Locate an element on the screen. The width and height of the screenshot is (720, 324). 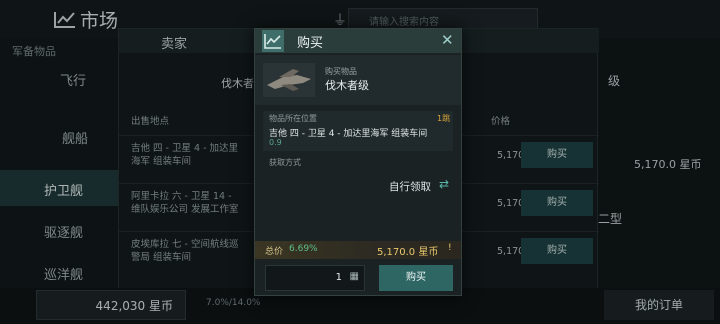
acquire-method: 自行领取 is located at coordinates (410, 186).